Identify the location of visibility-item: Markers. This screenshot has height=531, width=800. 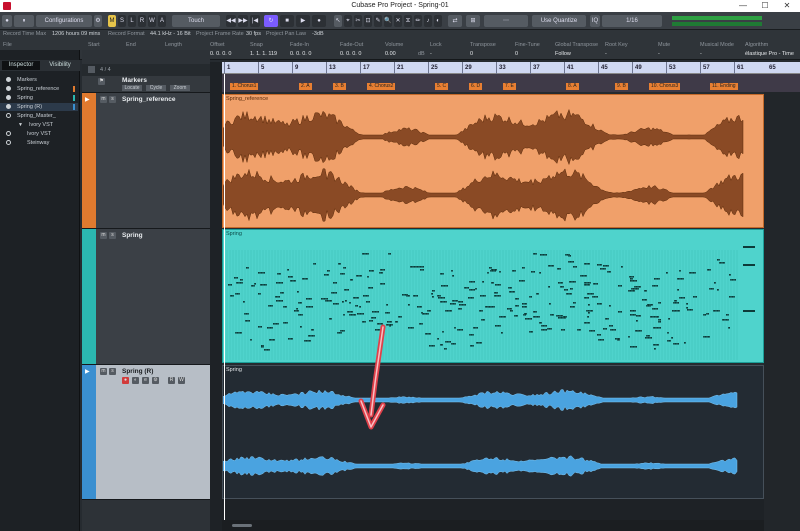
(21, 80).